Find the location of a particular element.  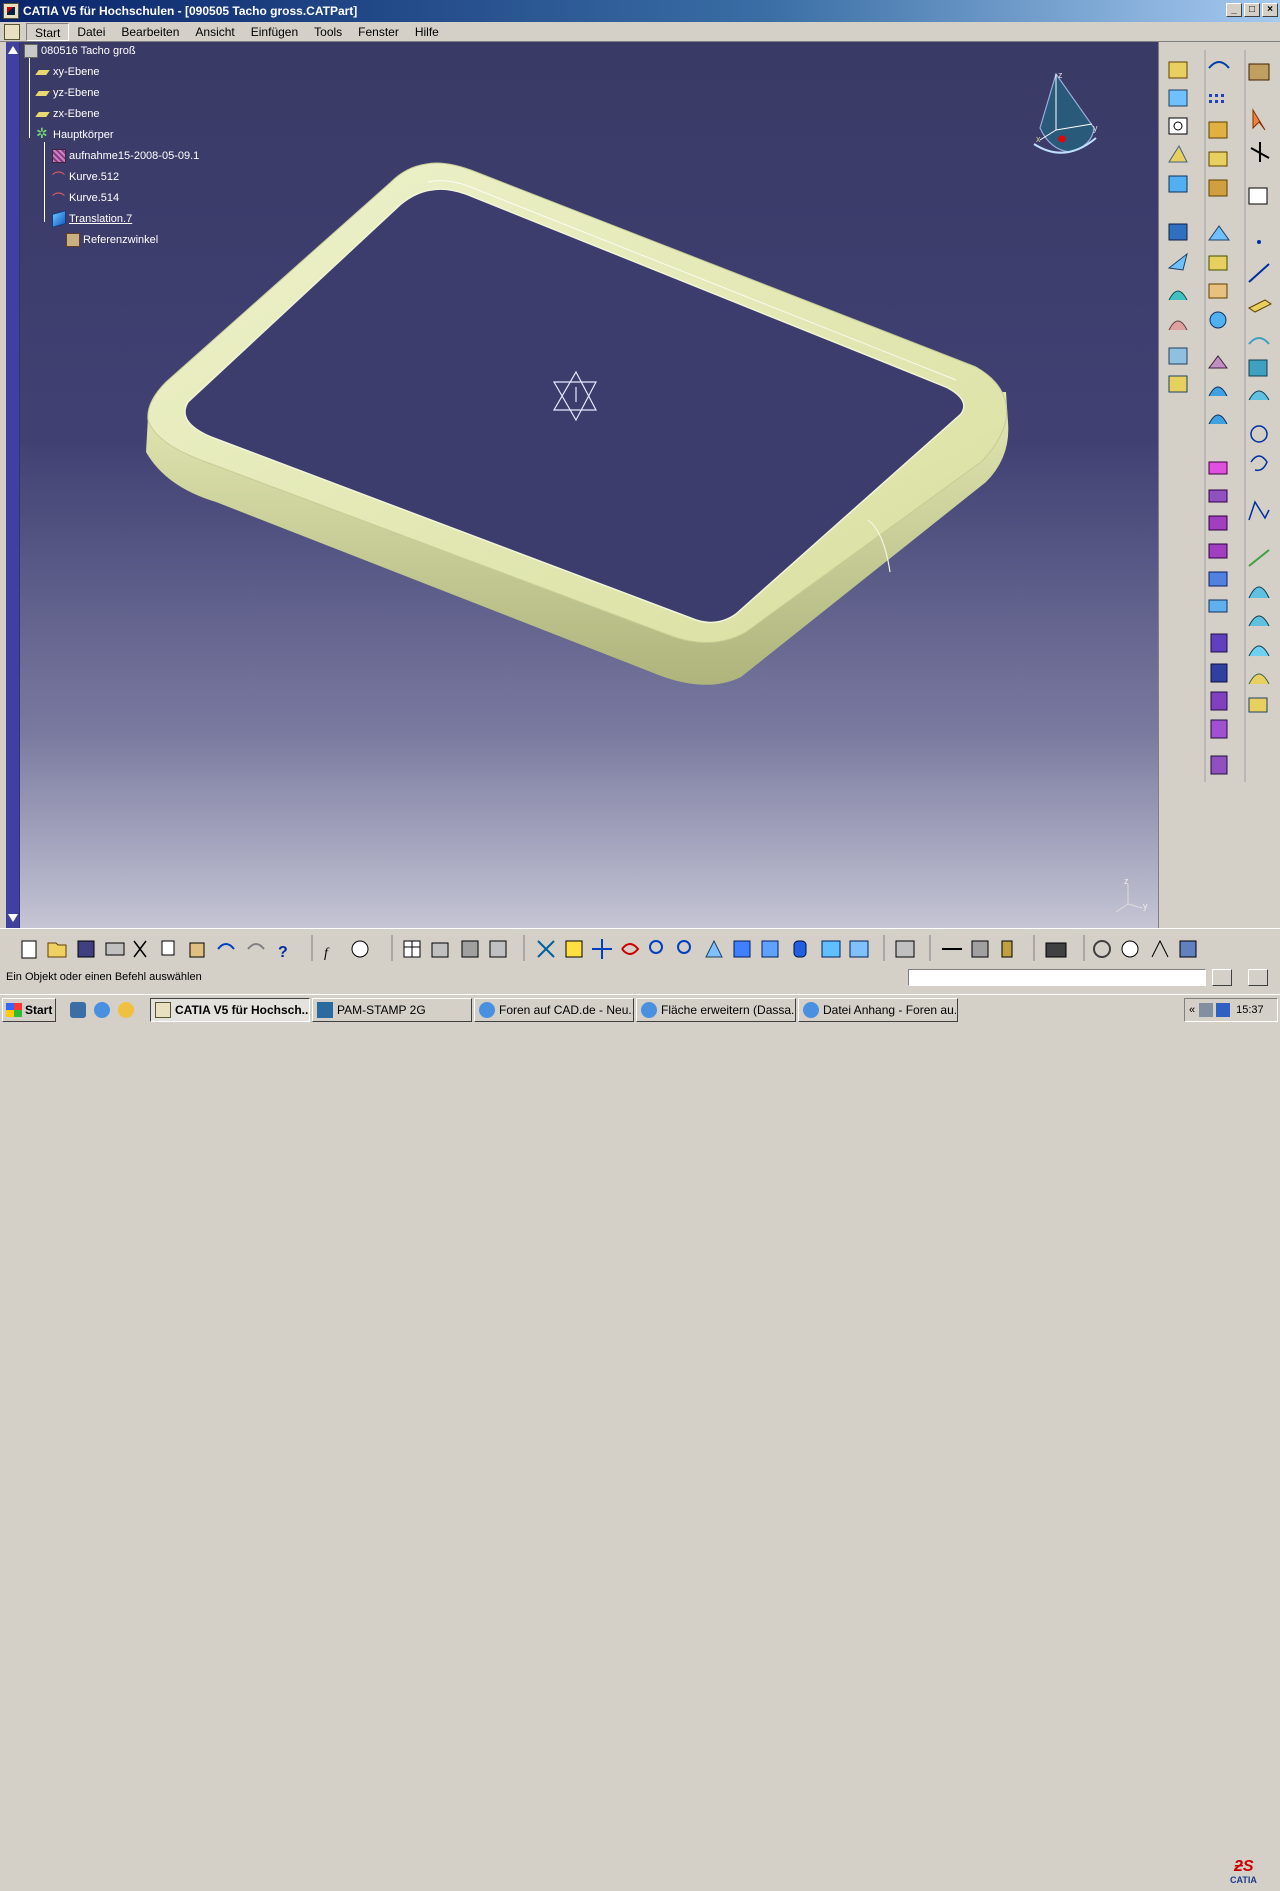

catia-logo: ƻS CATIA is located at coordinates (1251, 1875).